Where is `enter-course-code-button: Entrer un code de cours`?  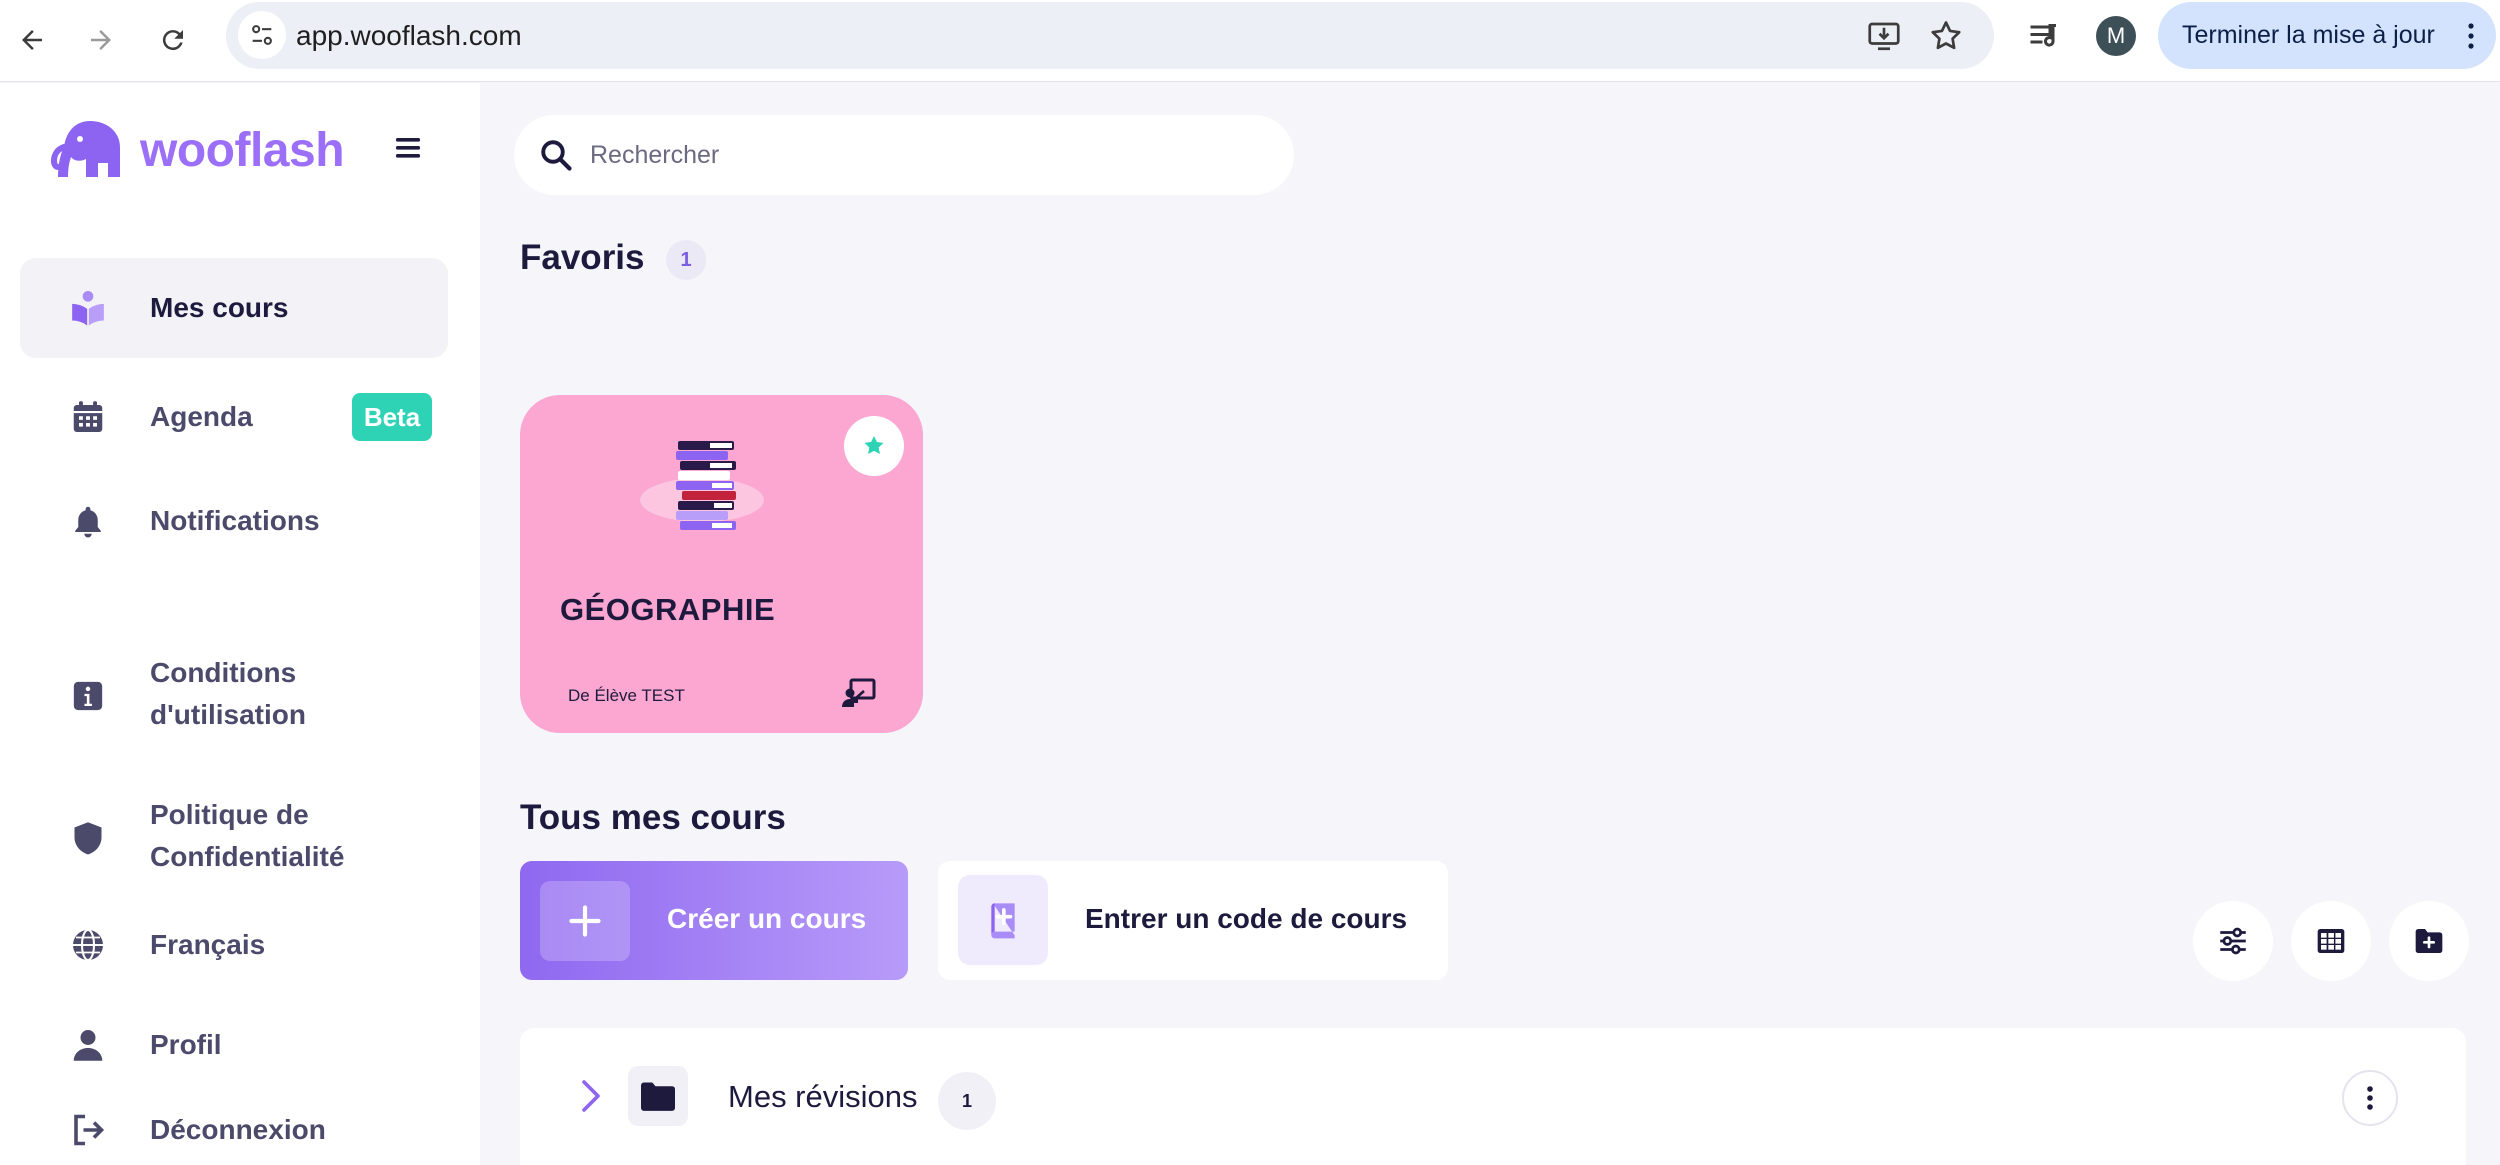
enter-course-code-button: Entrer un code de cours is located at coordinates (1193, 920).